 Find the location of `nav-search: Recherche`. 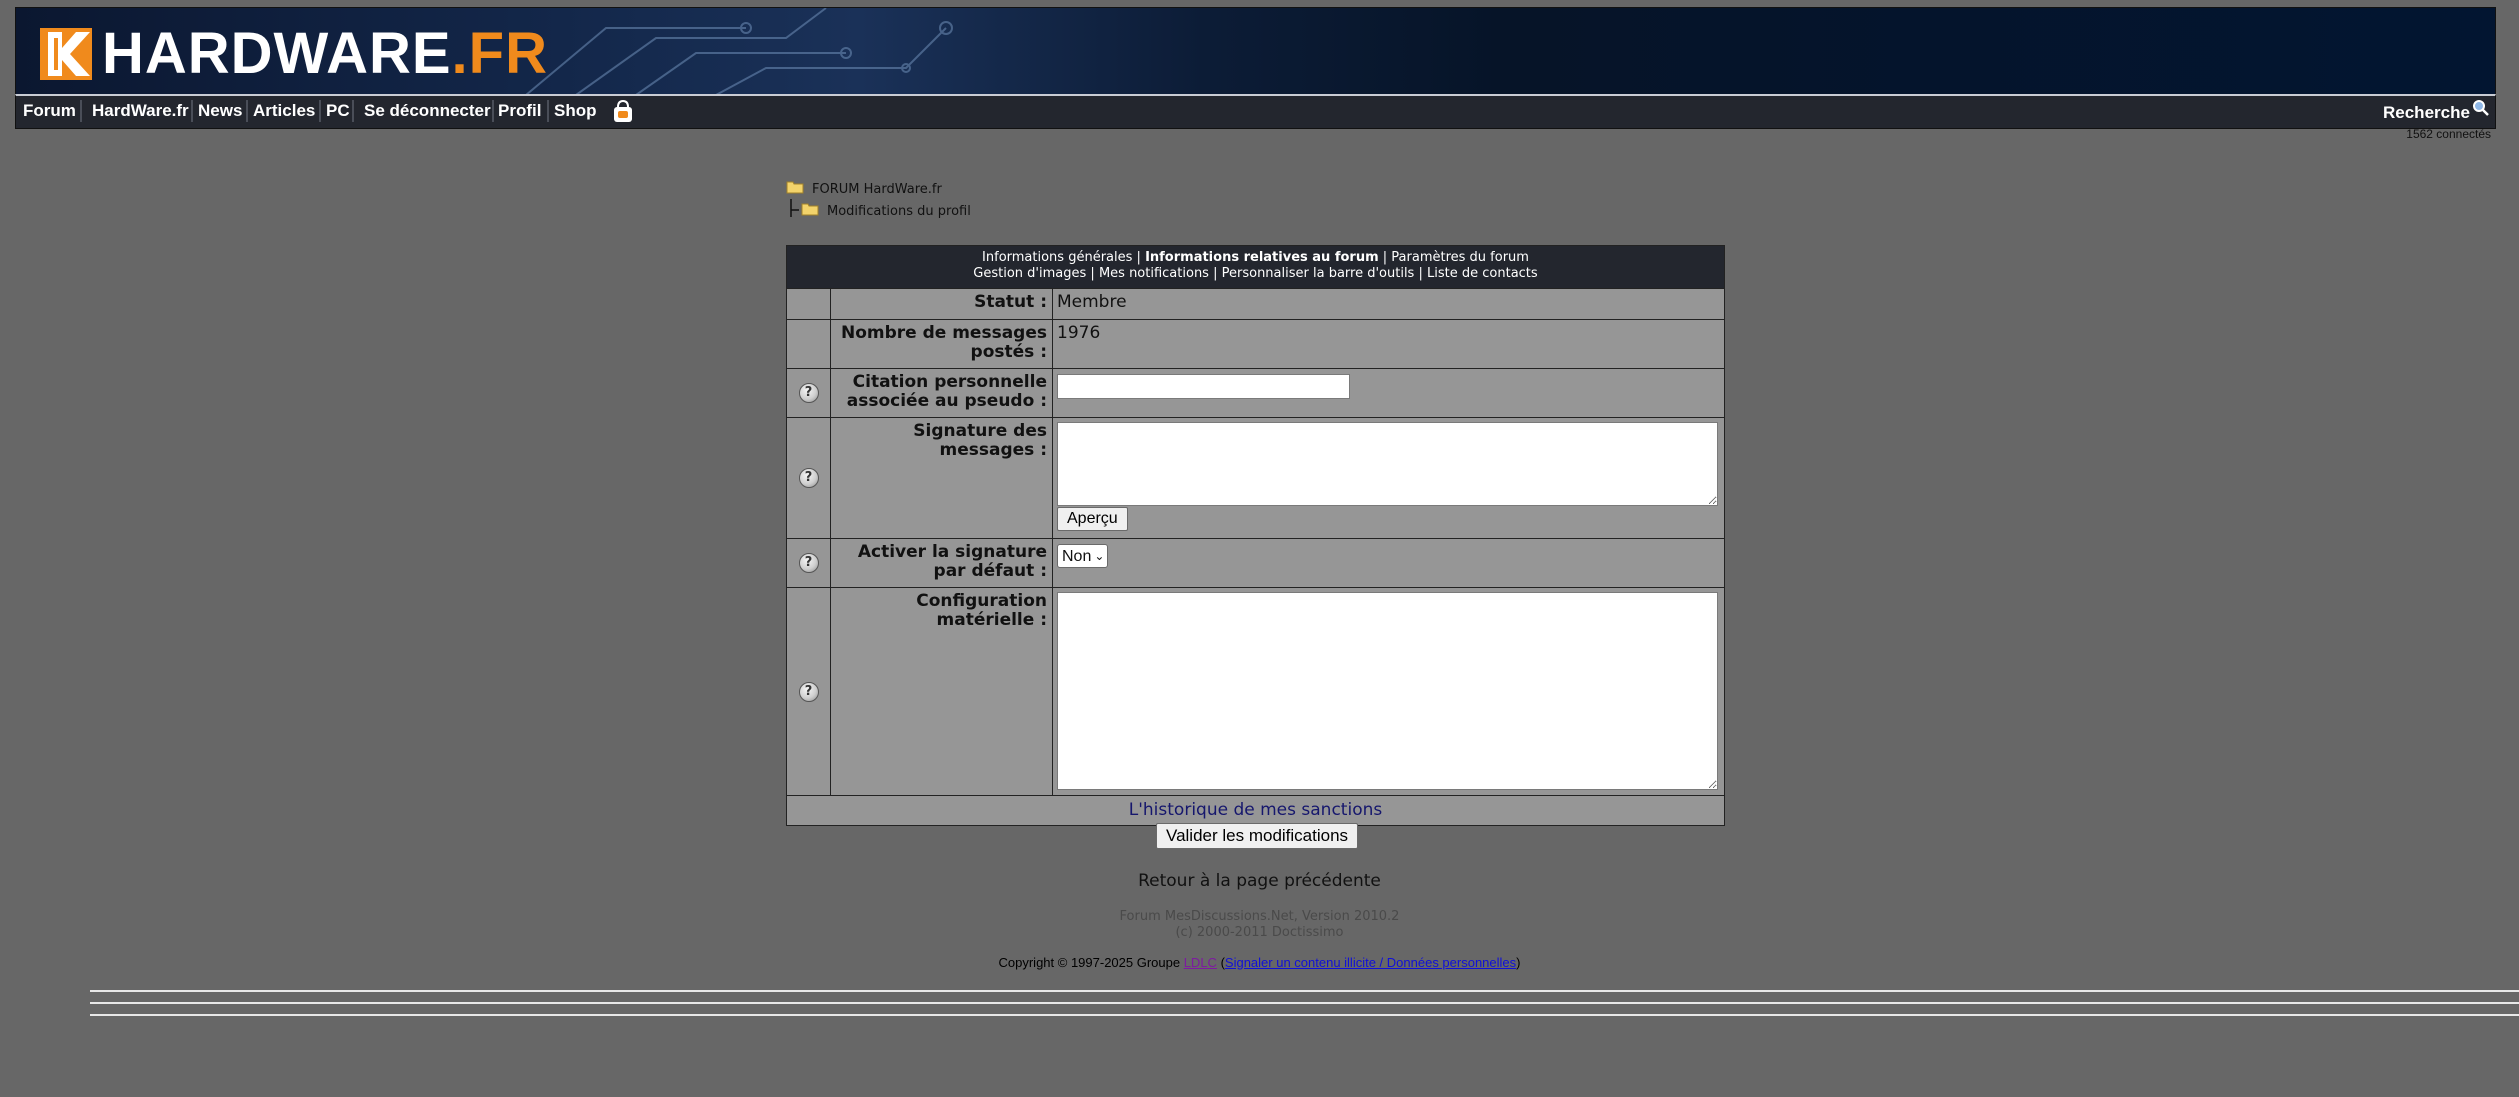

nav-search: Recherche is located at coordinates (2426, 113).